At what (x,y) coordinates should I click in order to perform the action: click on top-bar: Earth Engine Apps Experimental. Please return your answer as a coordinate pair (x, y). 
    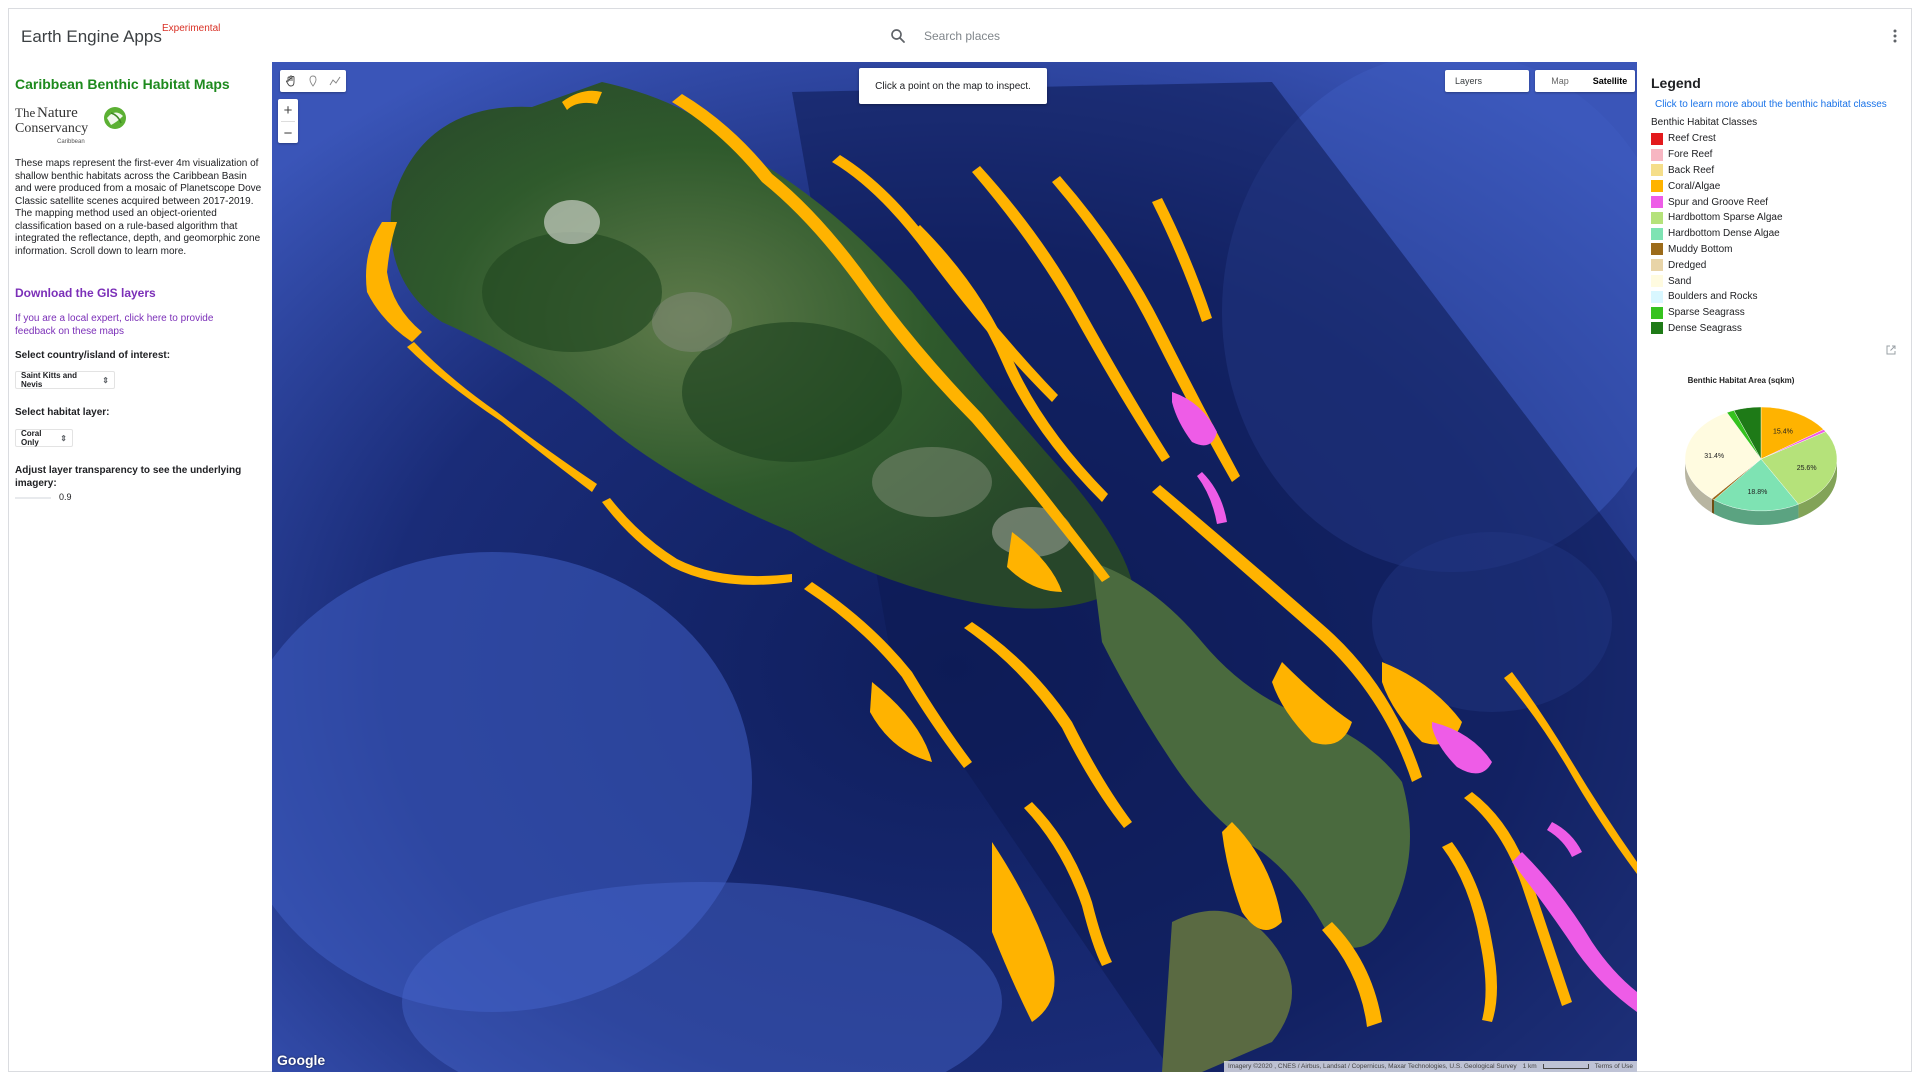
    Looking at the image, I should click on (961, 35).